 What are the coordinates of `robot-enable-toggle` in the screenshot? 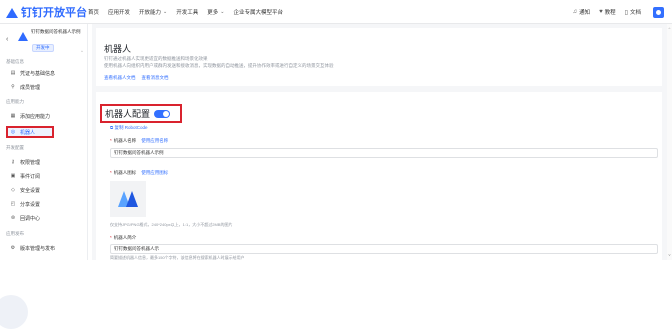 It's located at (162, 113).